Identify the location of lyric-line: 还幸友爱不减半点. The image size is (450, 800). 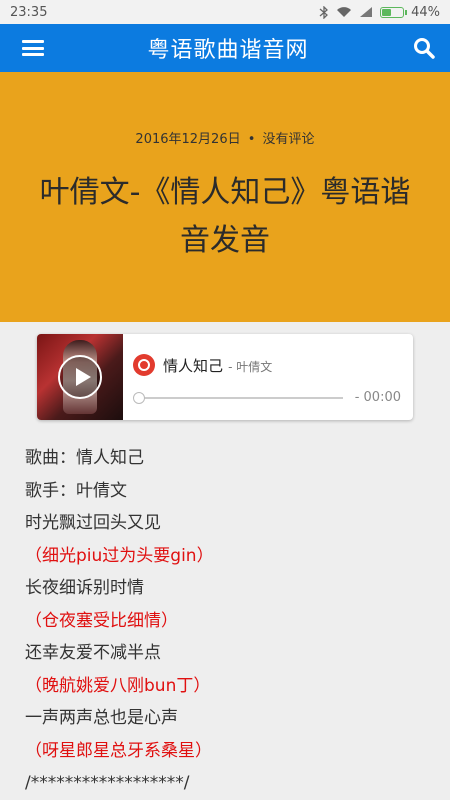
(93, 653).